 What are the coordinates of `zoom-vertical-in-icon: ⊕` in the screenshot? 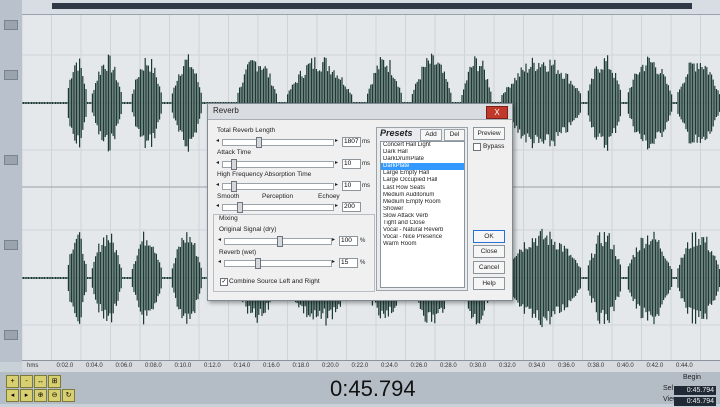 It's located at (40, 395).